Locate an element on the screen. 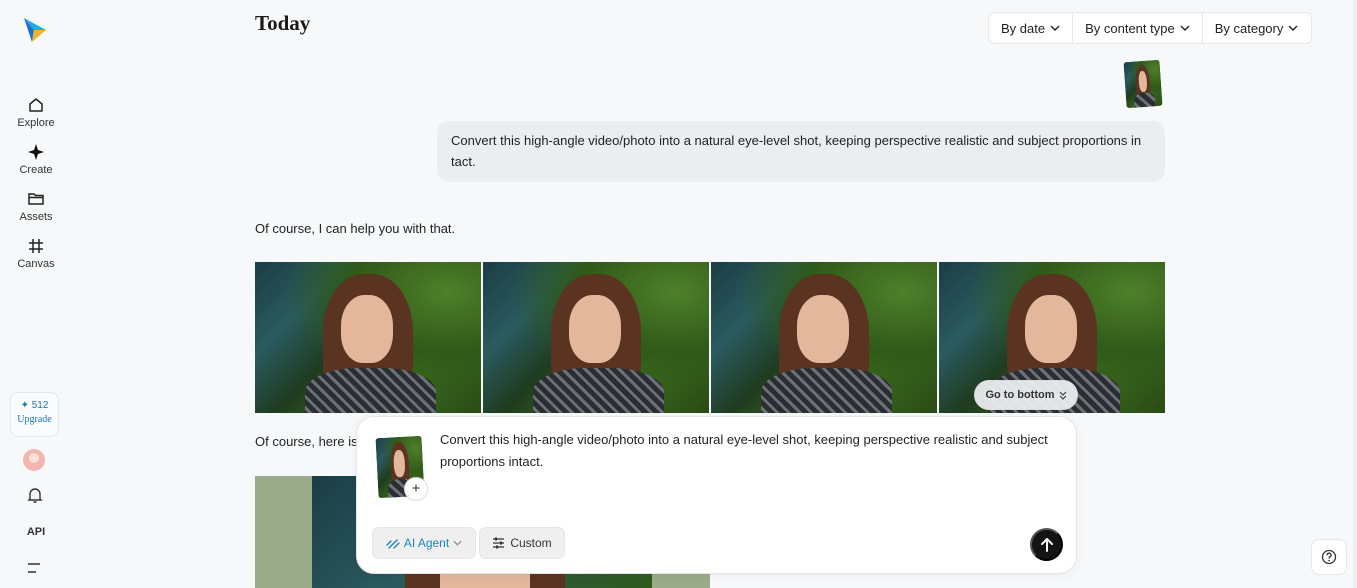 This screenshot has height=588, width=1357. sliders-icon is located at coordinates (499, 543).